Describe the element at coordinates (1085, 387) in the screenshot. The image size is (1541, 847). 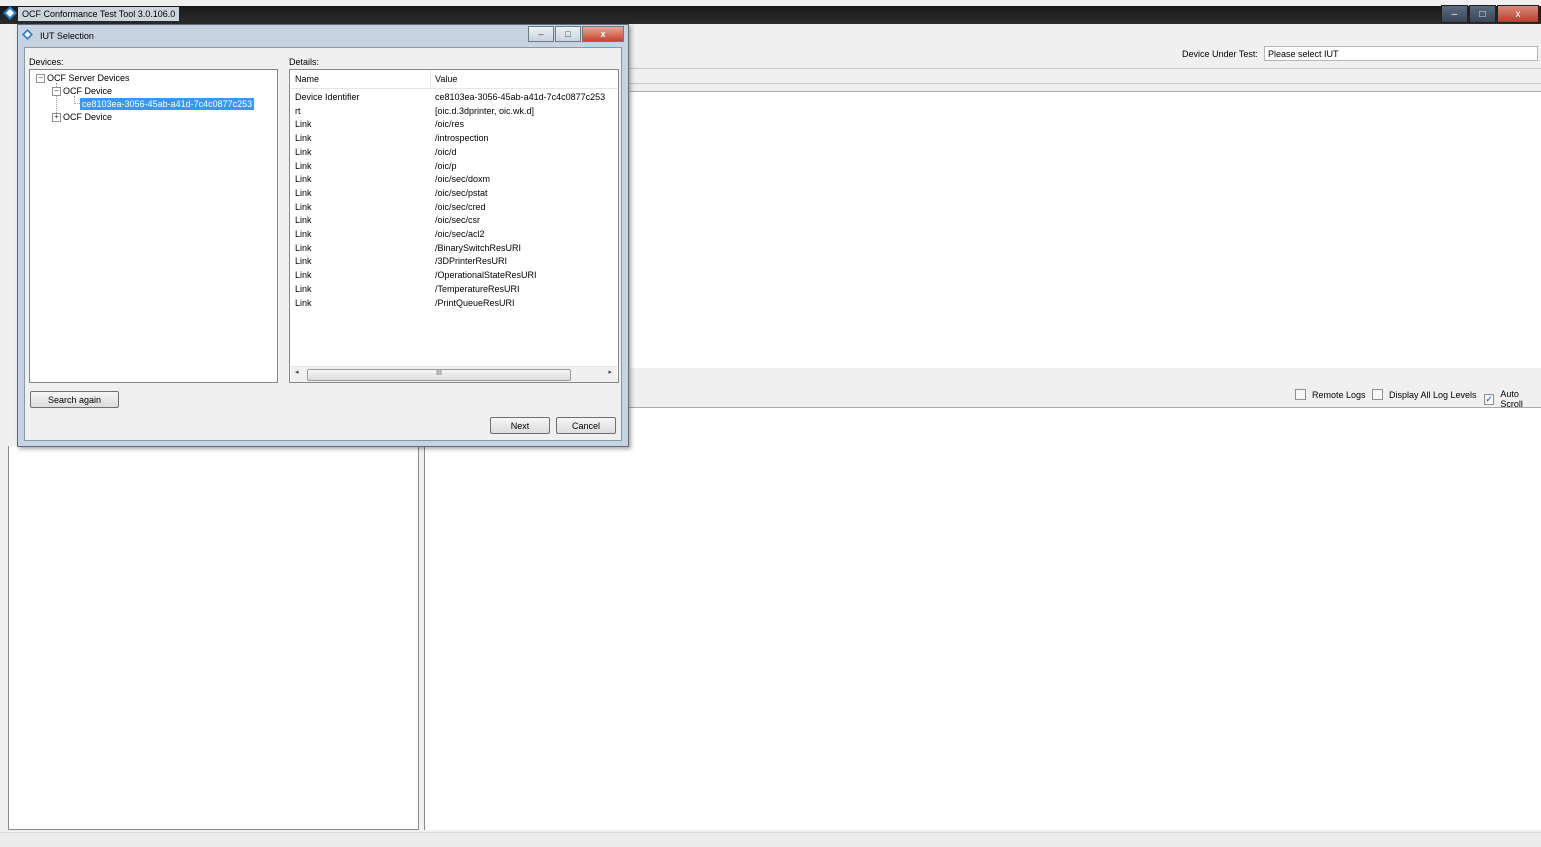
I see `log-options-bar` at that location.